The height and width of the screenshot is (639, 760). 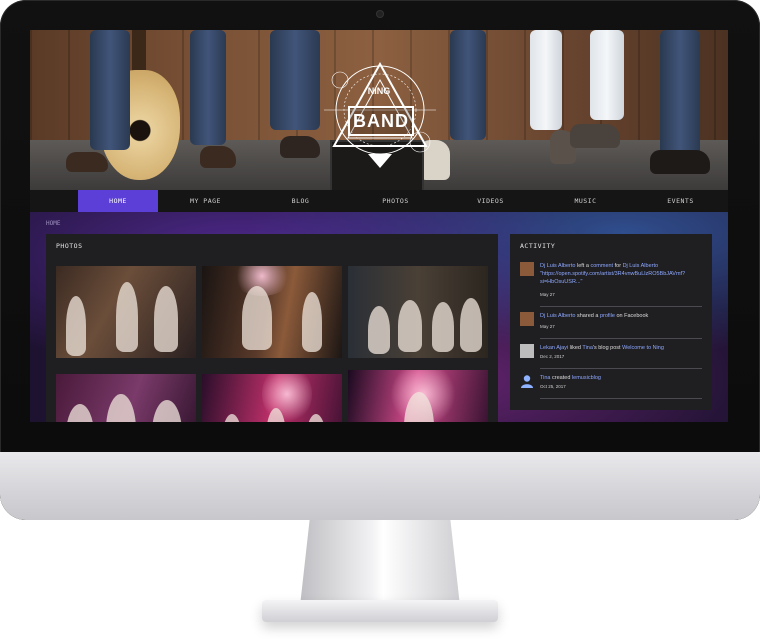 What do you see at coordinates (490, 201) in the screenshot?
I see `nav-videos: VIDEOS` at bounding box center [490, 201].